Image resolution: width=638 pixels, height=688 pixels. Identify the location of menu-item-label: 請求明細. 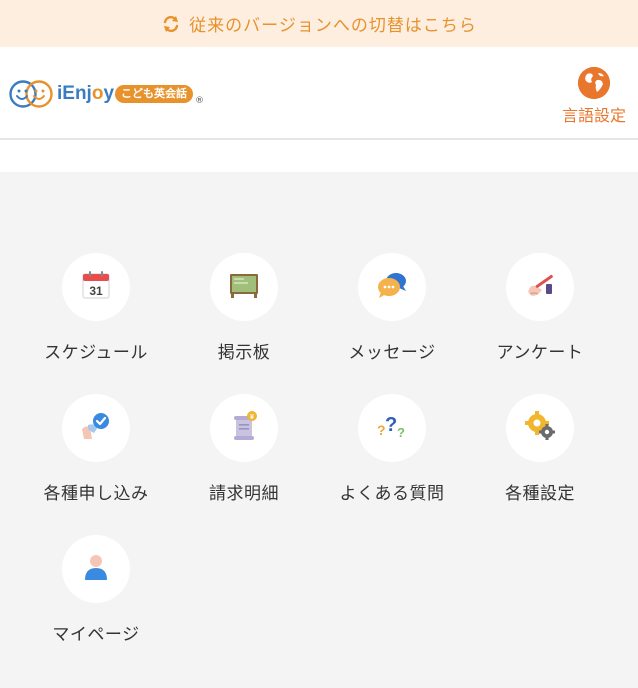
(244, 494).